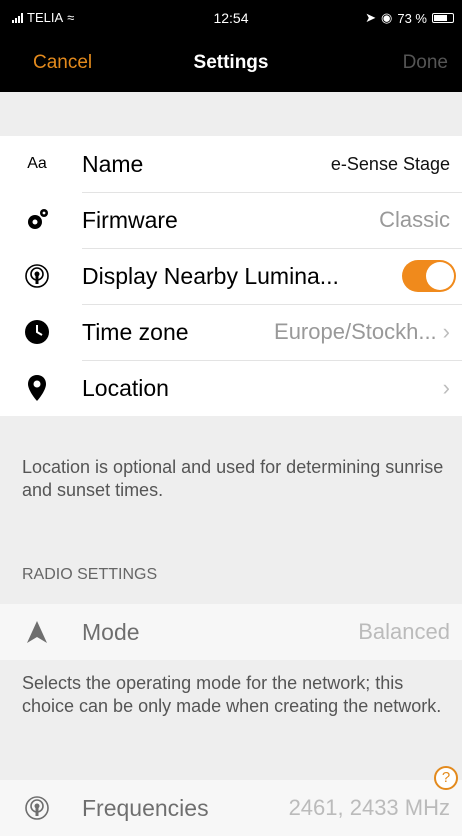 The height and width of the screenshot is (836, 462). Describe the element at coordinates (37, 163) in the screenshot. I see `text-aa-icon: Aa` at that location.